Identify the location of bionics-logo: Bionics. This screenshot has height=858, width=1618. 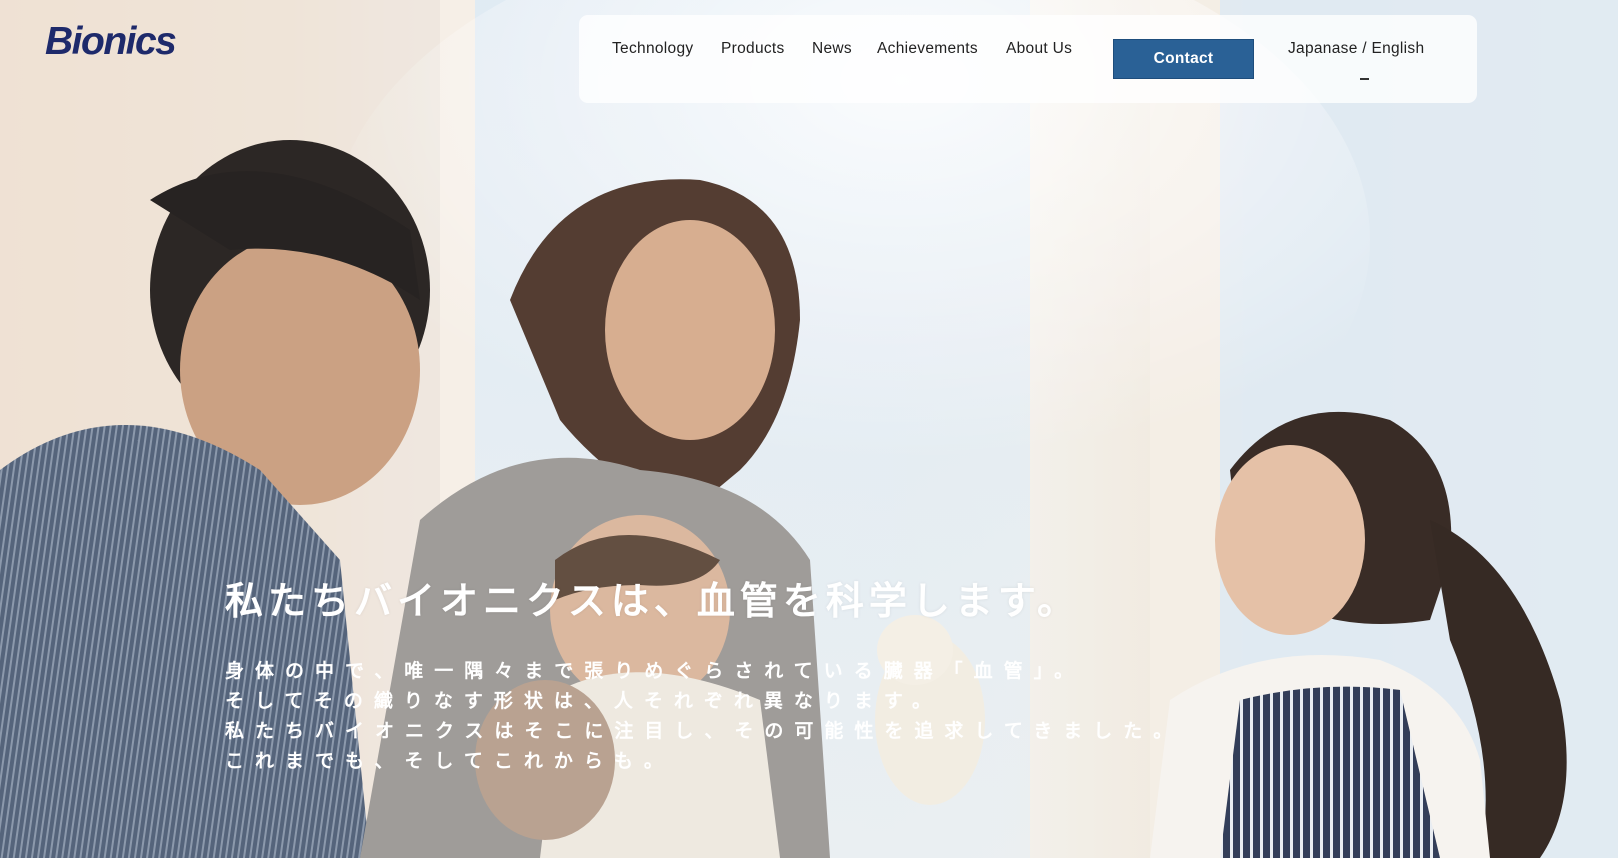
(111, 41).